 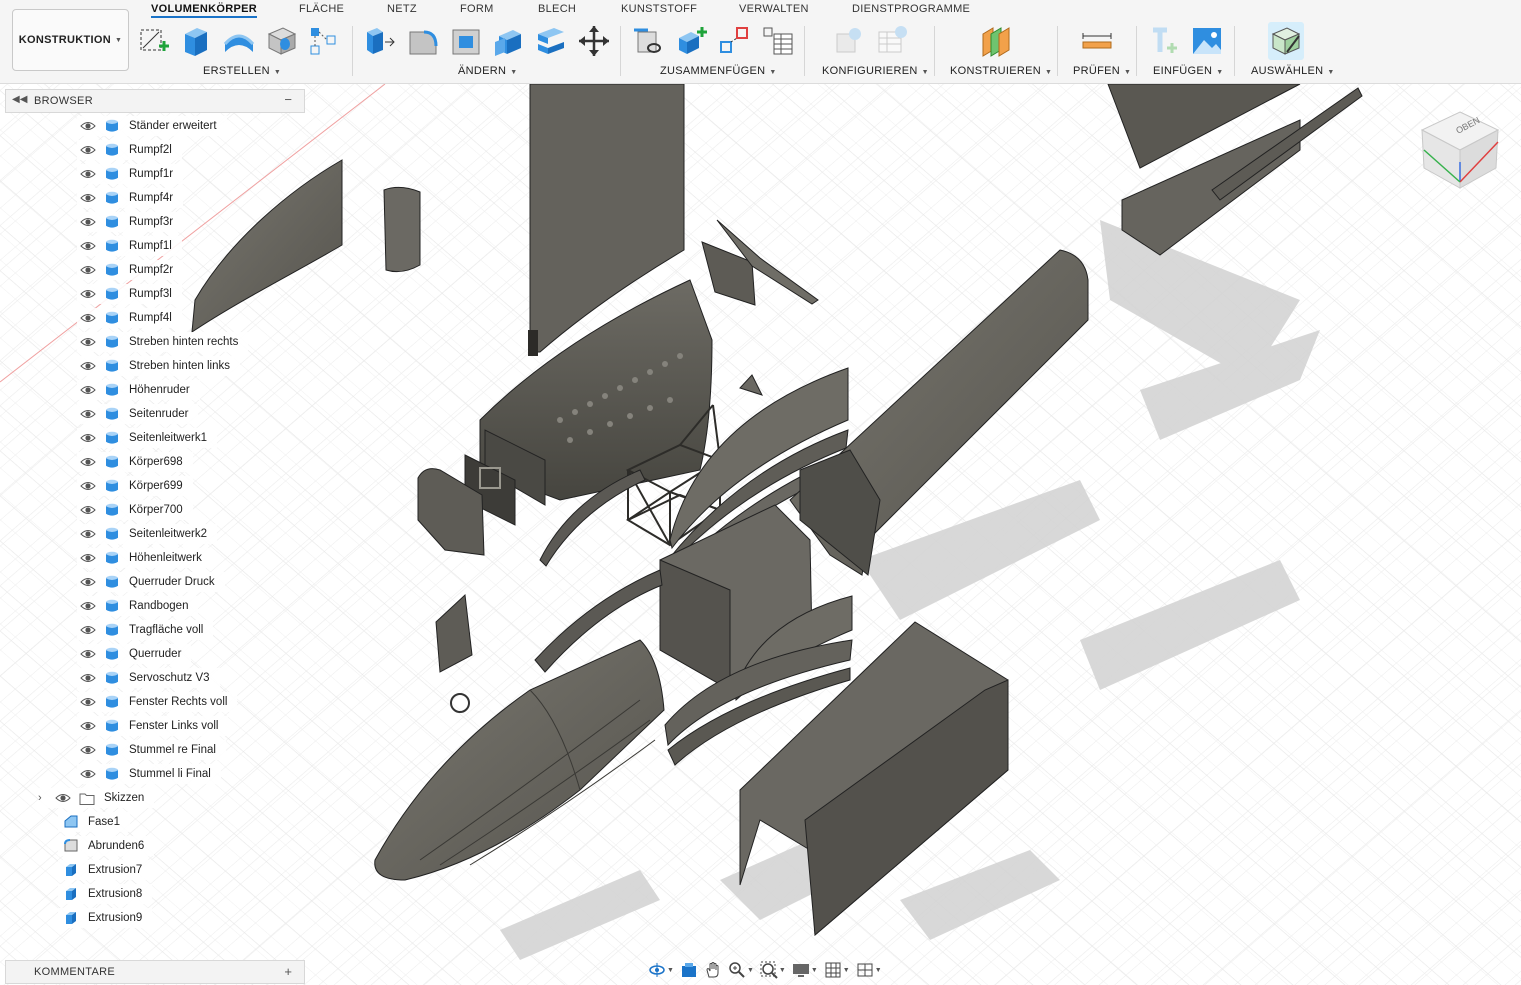 What do you see at coordinates (777, 41) in the screenshot?
I see `bill-of-materials-button` at bounding box center [777, 41].